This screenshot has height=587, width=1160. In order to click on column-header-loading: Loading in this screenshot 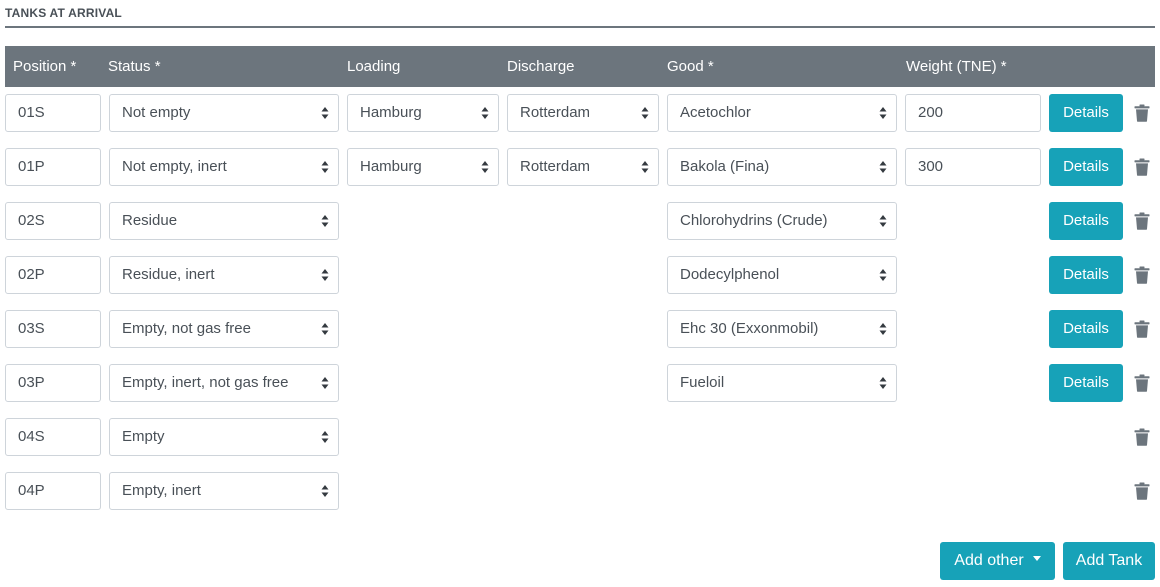, I will do `click(374, 66)`.